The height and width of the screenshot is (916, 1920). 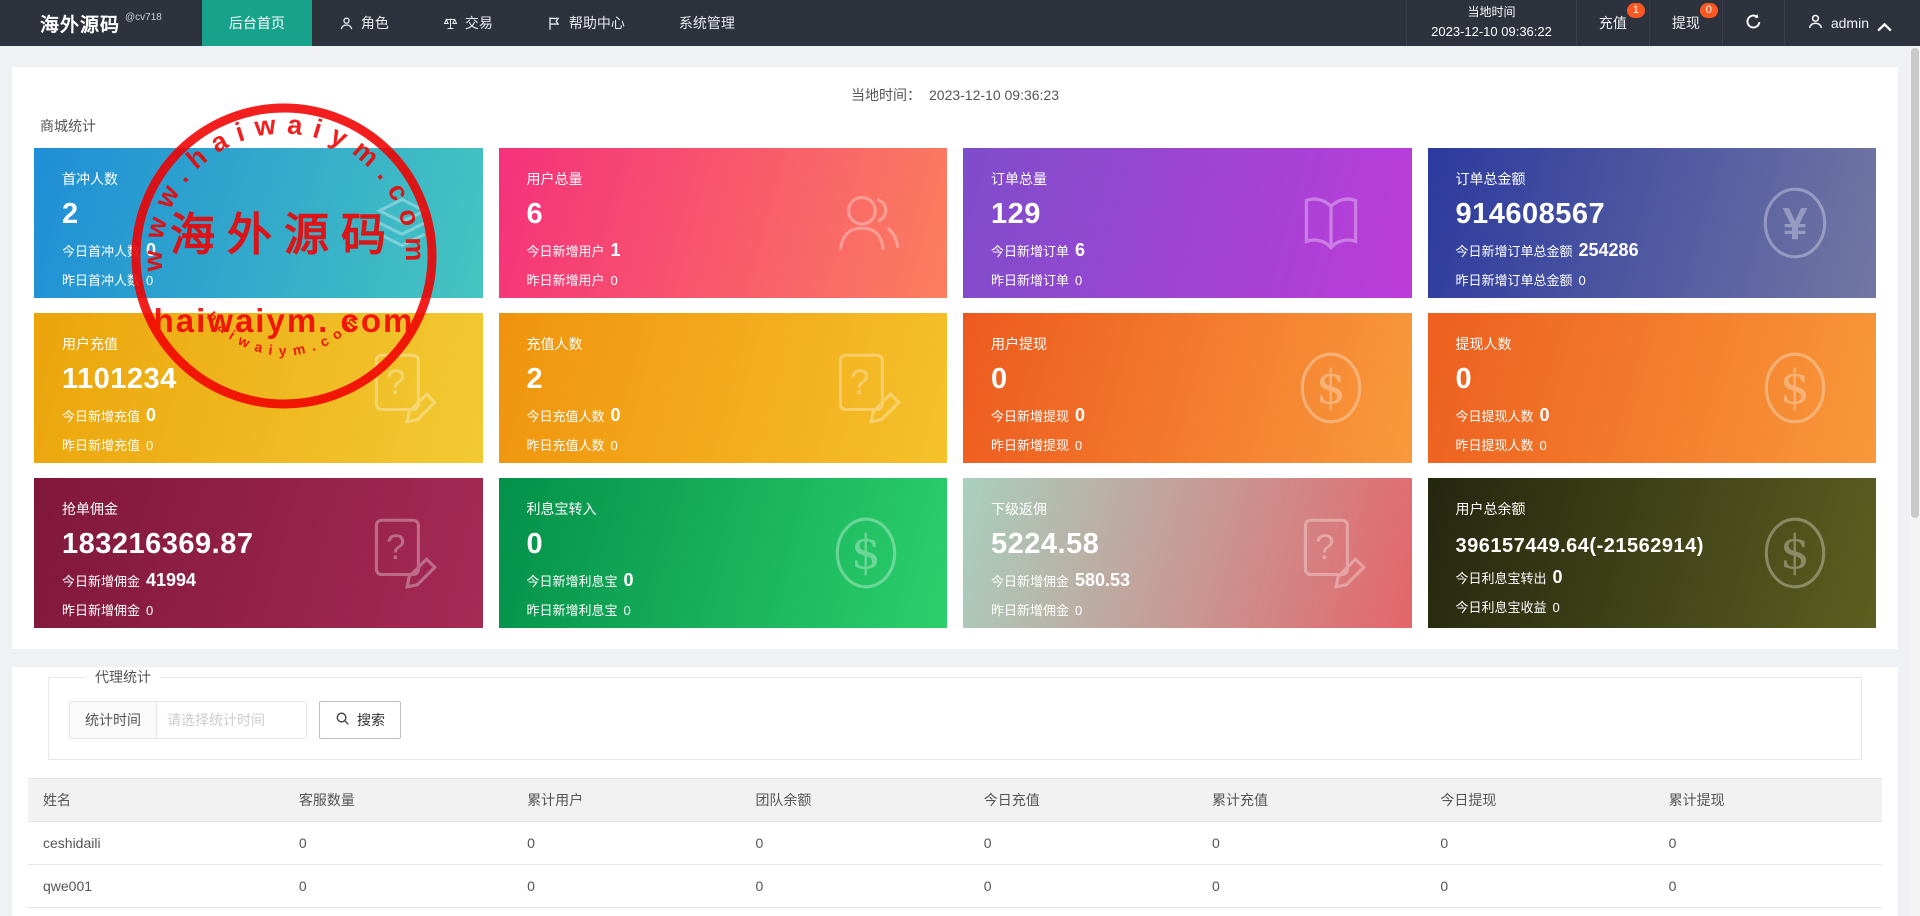 What do you see at coordinates (854, 800) in the screenshot?
I see `table-column-header: 团队余额` at bounding box center [854, 800].